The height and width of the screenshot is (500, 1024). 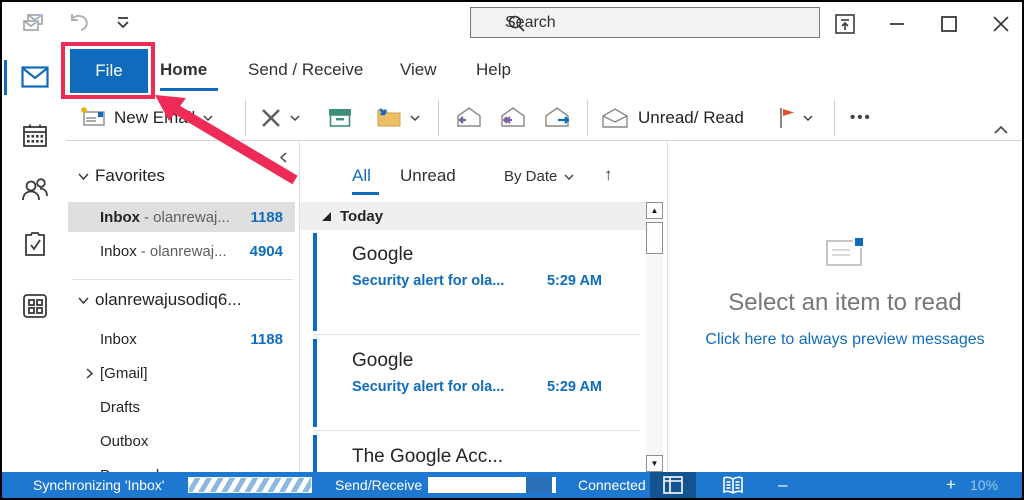 I want to click on tab-send-receive: Send / Receive, so click(x=305, y=70).